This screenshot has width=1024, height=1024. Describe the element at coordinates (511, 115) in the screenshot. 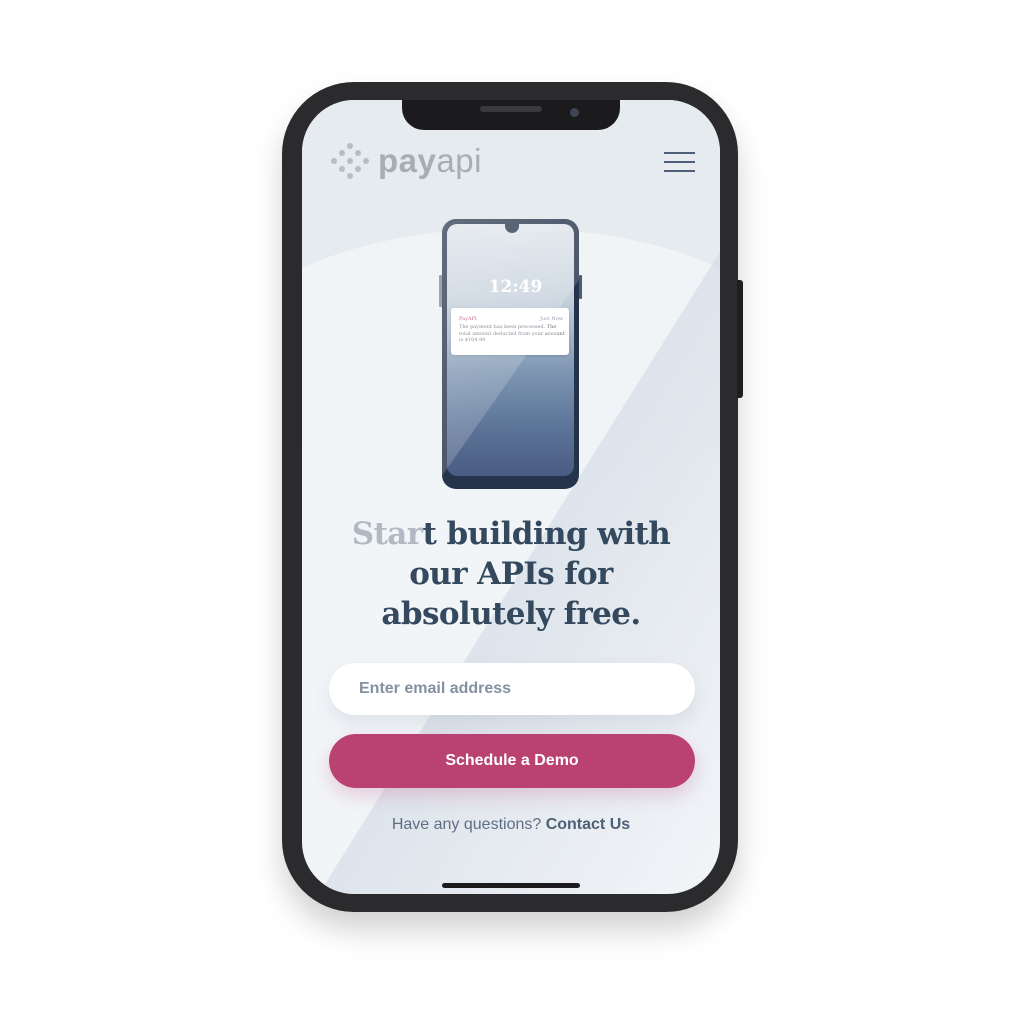

I see `phone-notch` at that location.